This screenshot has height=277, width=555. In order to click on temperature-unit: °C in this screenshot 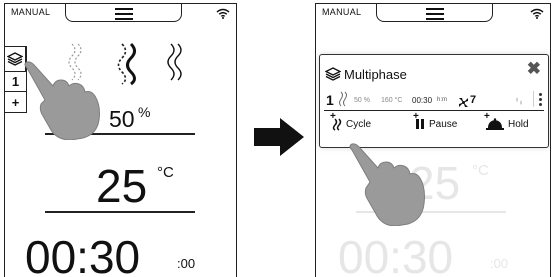, I will do `click(165, 172)`.